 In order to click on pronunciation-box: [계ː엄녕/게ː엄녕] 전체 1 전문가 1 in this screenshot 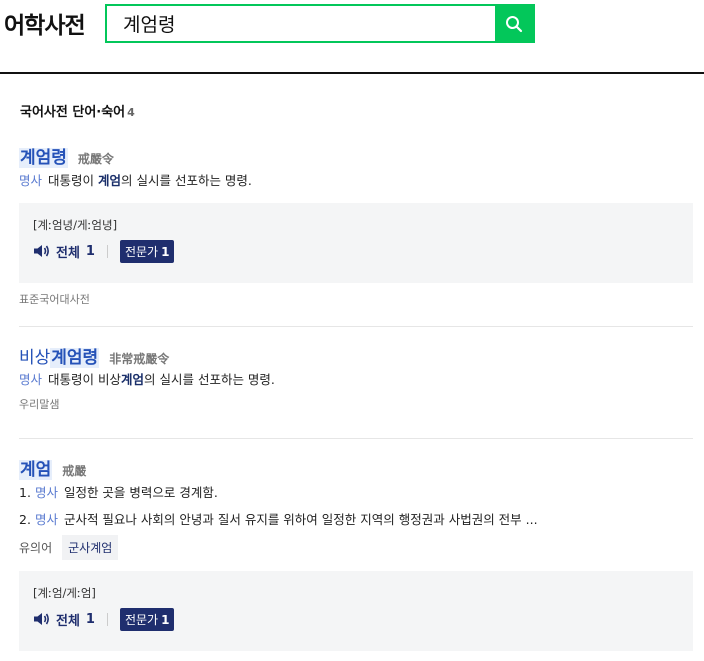, I will do `click(356, 243)`.